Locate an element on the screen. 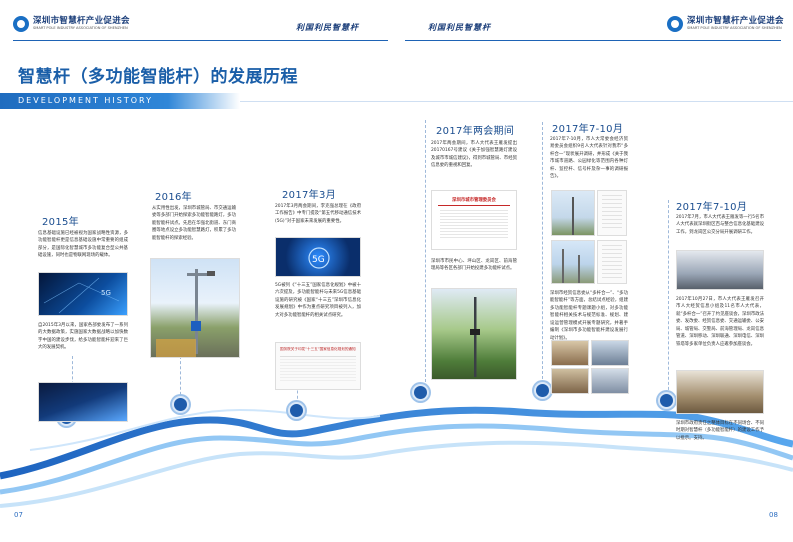  page-title: 智慧杆（多功能智能杆）的发展历程 is located at coordinates (158, 77).